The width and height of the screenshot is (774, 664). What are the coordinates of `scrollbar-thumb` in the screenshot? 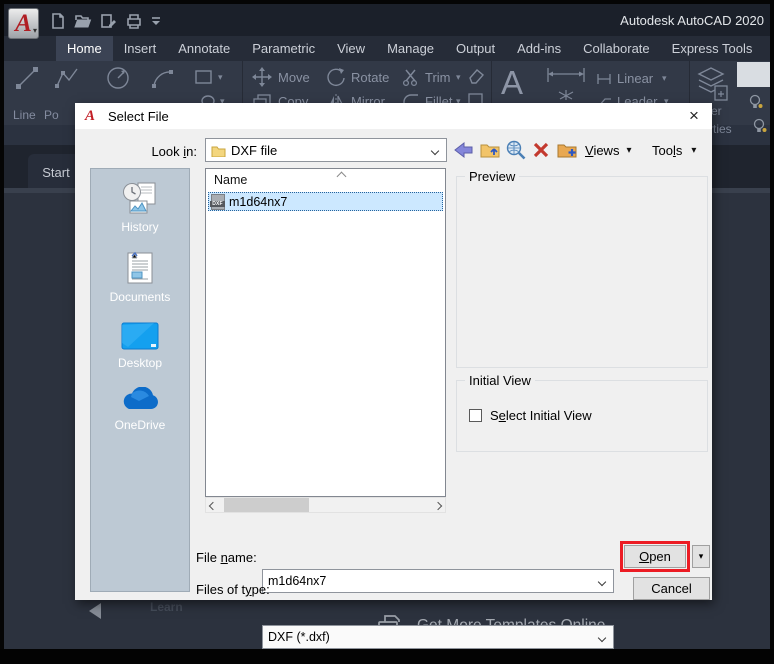 It's located at (266, 505).